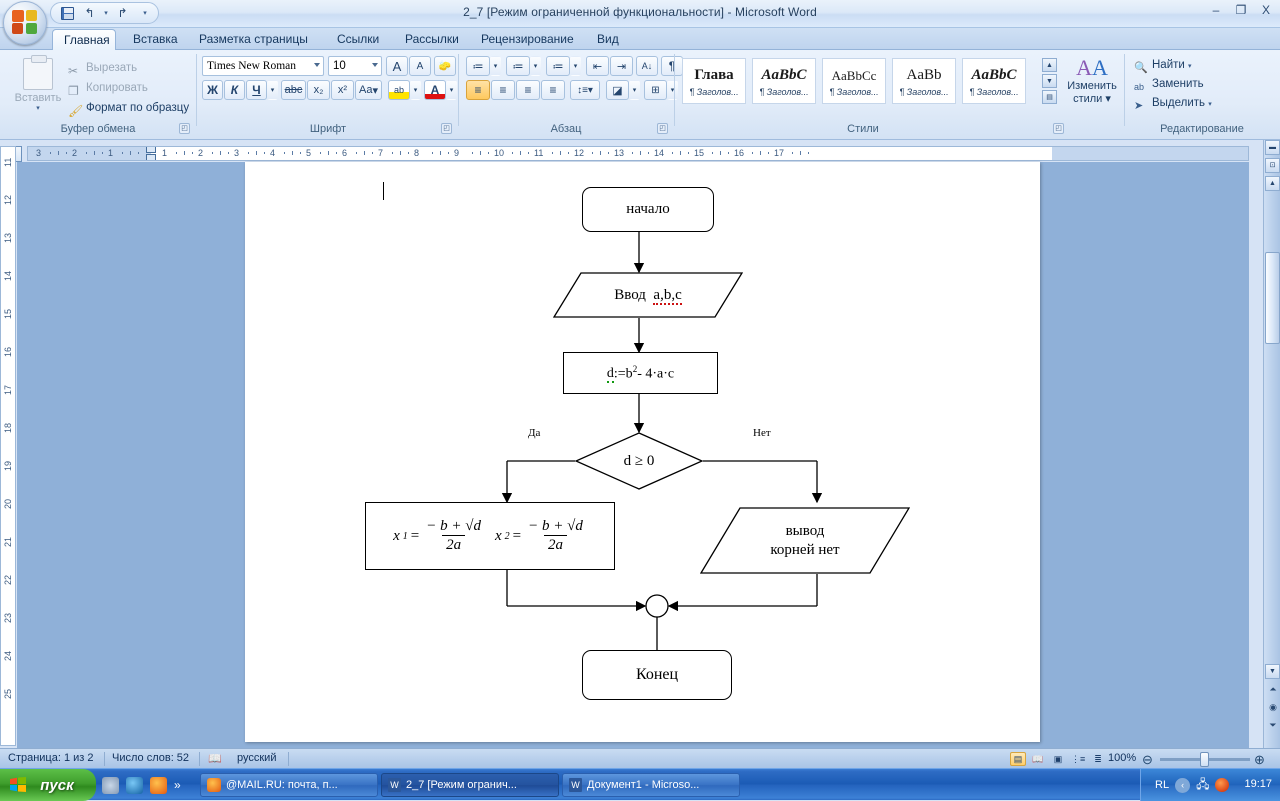 This screenshot has width=1280, height=801. What do you see at coordinates (318, 90) in the screenshot?
I see `subscript-button: x₂` at bounding box center [318, 90].